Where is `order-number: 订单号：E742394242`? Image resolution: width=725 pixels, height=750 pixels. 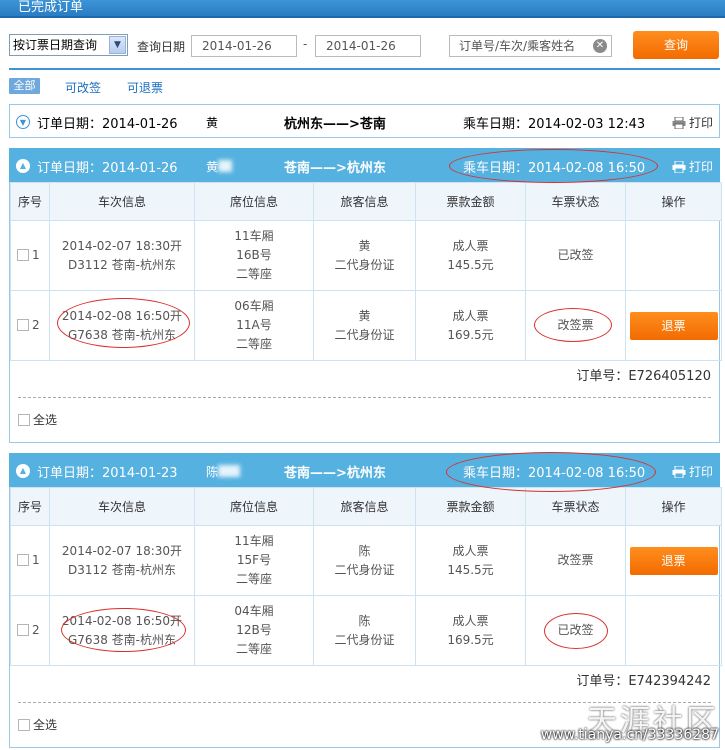 order-number: 订单号：E742394242 is located at coordinates (643, 681).